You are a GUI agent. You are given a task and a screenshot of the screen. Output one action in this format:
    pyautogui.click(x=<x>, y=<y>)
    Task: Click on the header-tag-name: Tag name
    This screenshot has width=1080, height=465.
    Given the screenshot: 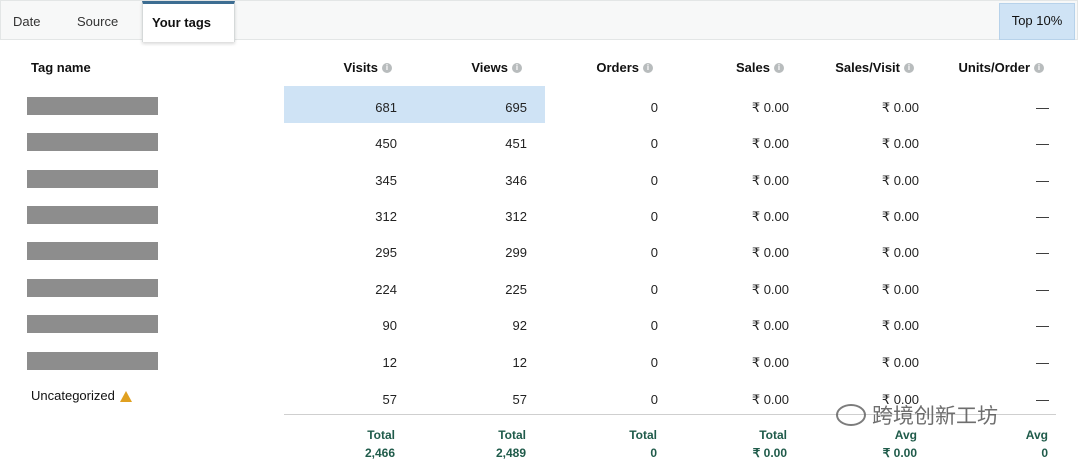 What is the action you would take?
    pyautogui.click(x=61, y=67)
    